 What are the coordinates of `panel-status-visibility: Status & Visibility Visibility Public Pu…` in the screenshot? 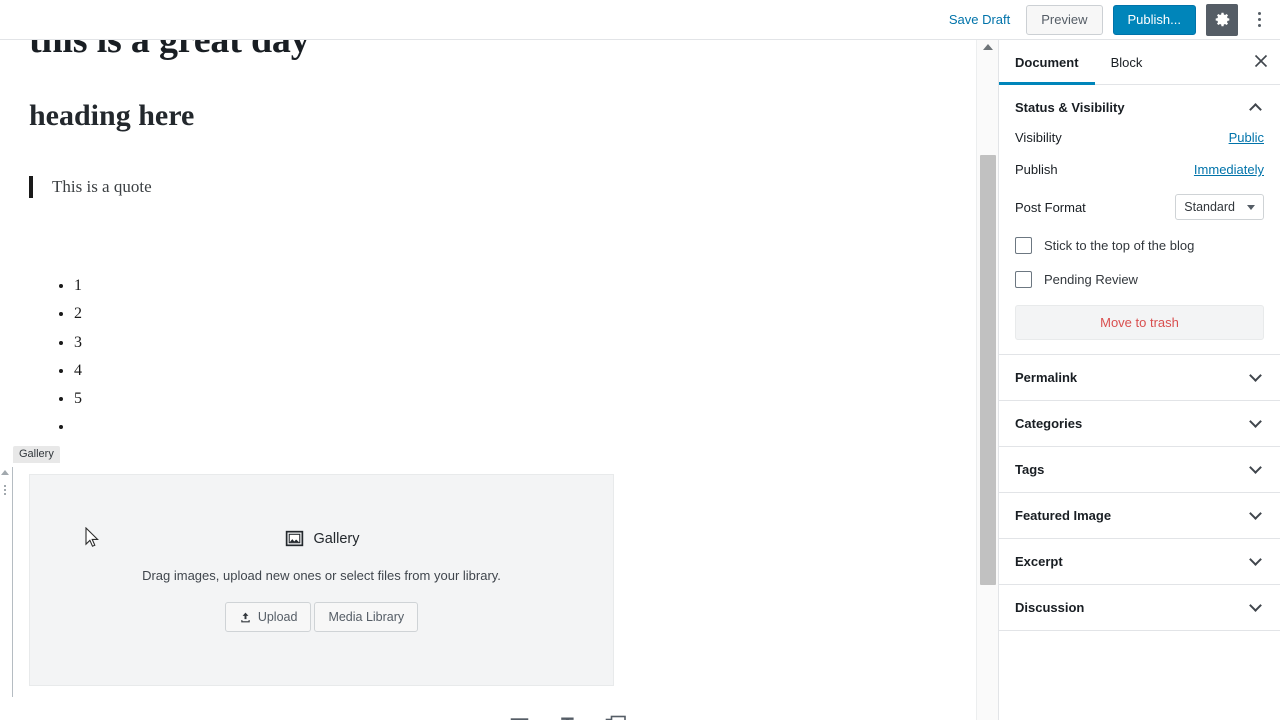 It's located at (1139, 220).